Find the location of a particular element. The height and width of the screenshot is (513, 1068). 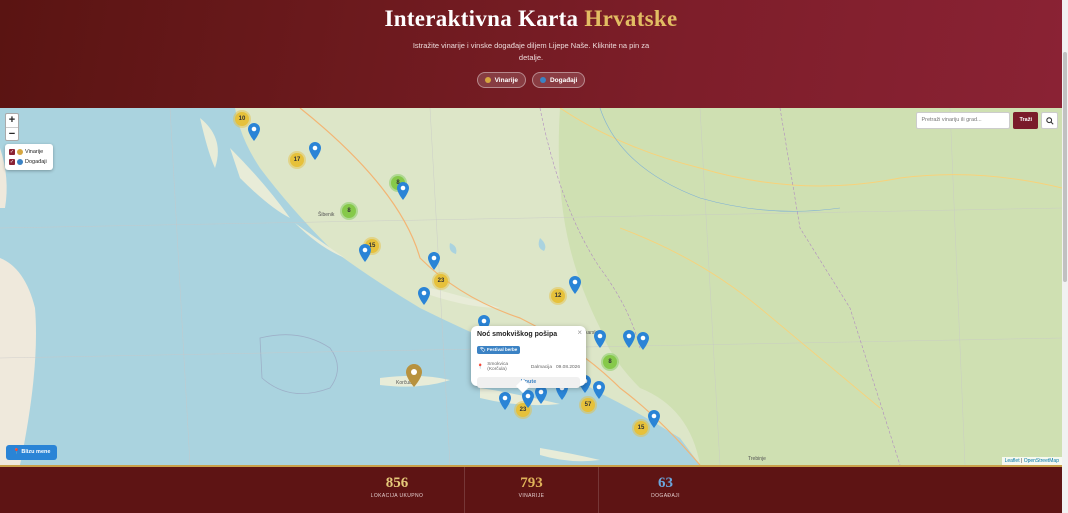

stat-wineries: 793 VINARIJE is located at coordinates (531, 490).